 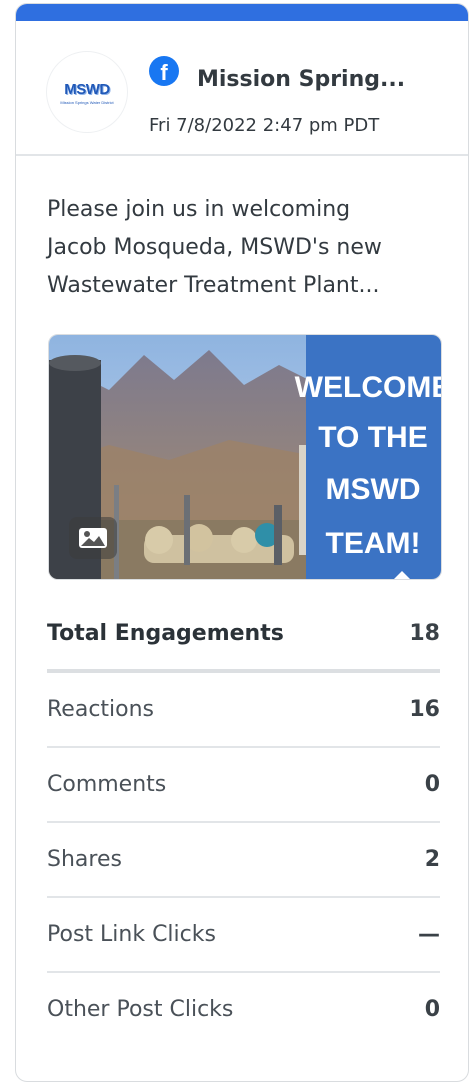 I want to click on avatar: MSWD Mission Springs Water District, so click(x=87, y=92).